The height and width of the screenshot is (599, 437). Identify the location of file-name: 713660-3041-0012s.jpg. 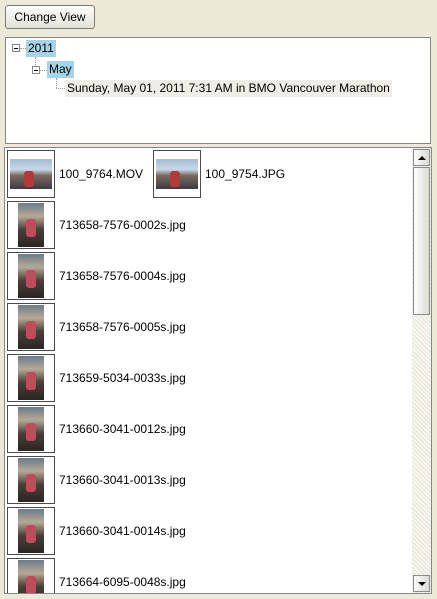
(122, 428).